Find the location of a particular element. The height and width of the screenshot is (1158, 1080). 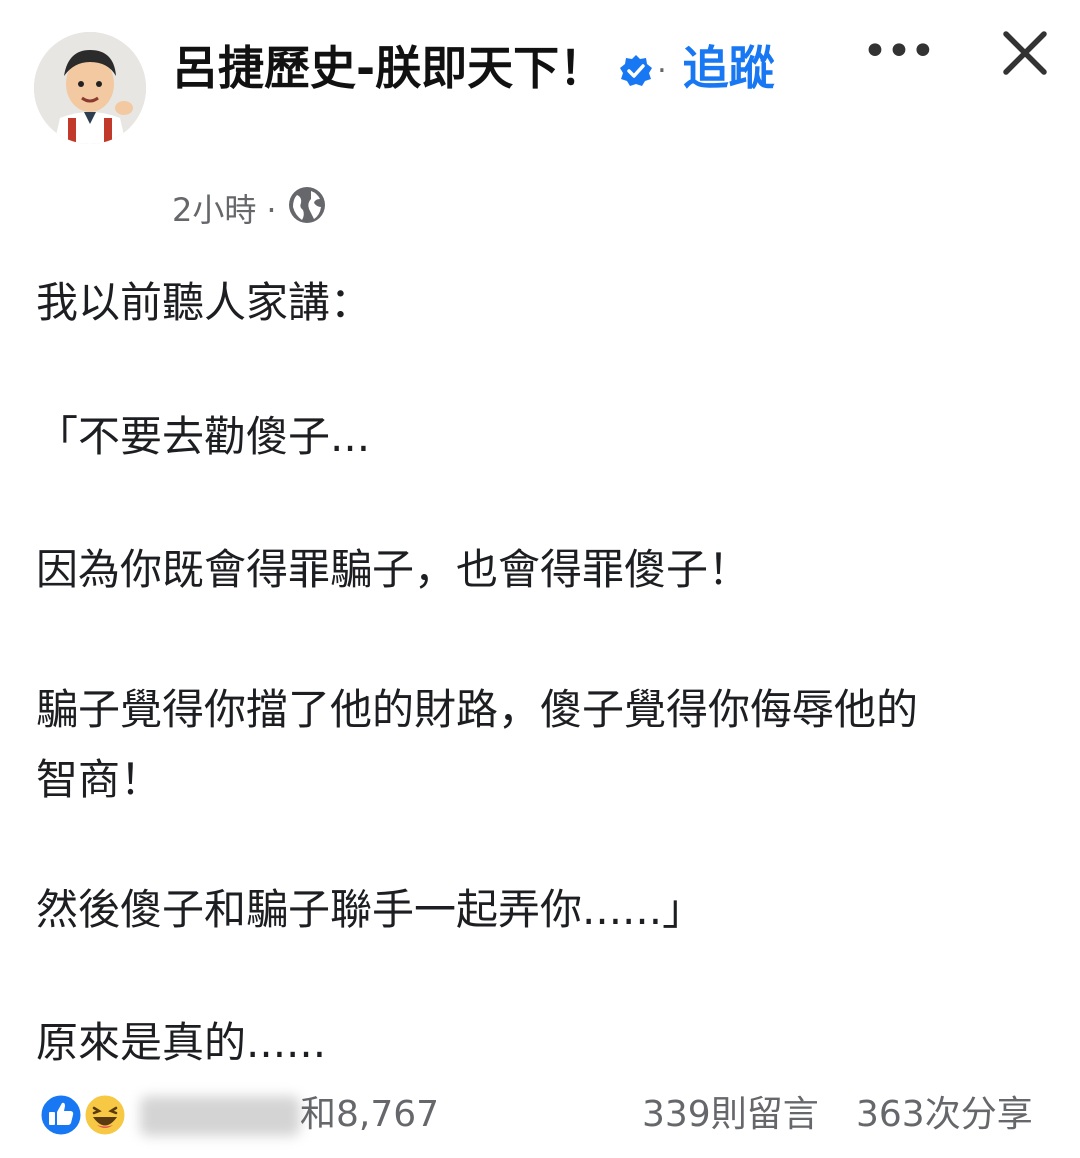

avatar-cartoon-image is located at coordinates (90, 88).